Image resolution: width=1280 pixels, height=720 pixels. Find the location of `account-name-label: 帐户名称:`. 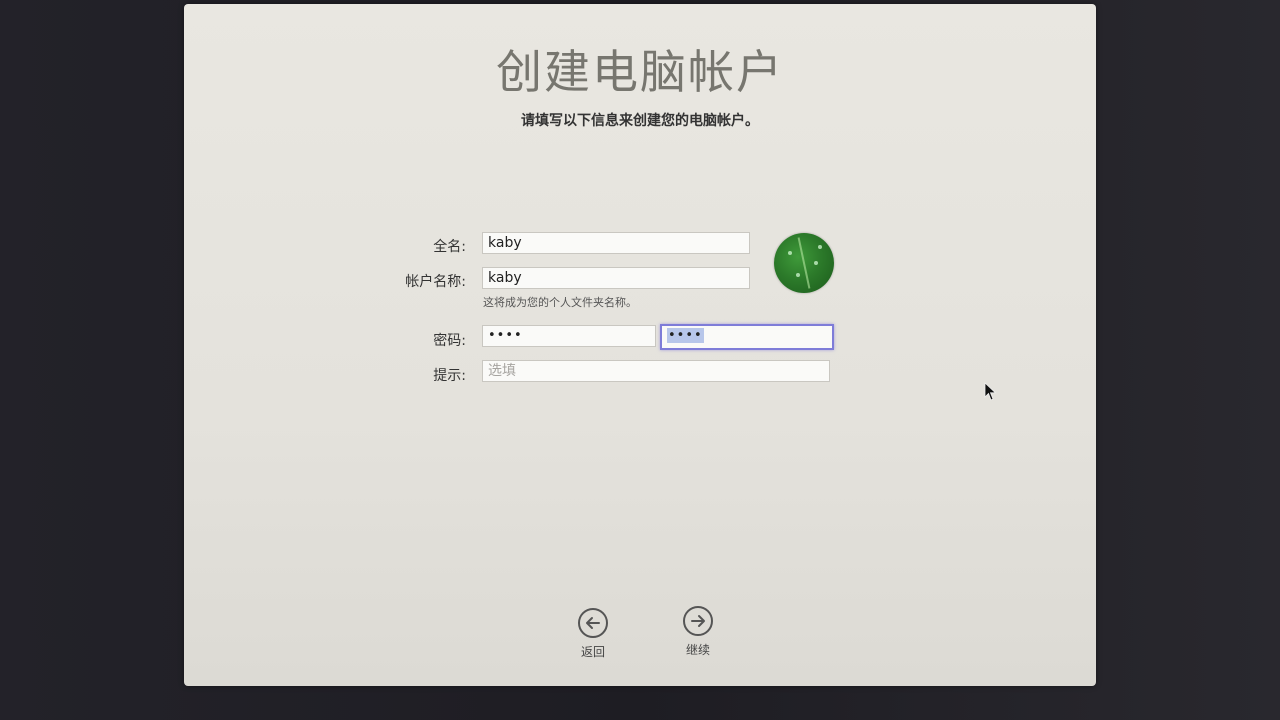

account-name-label: 帐户名称: is located at coordinates (435, 282).